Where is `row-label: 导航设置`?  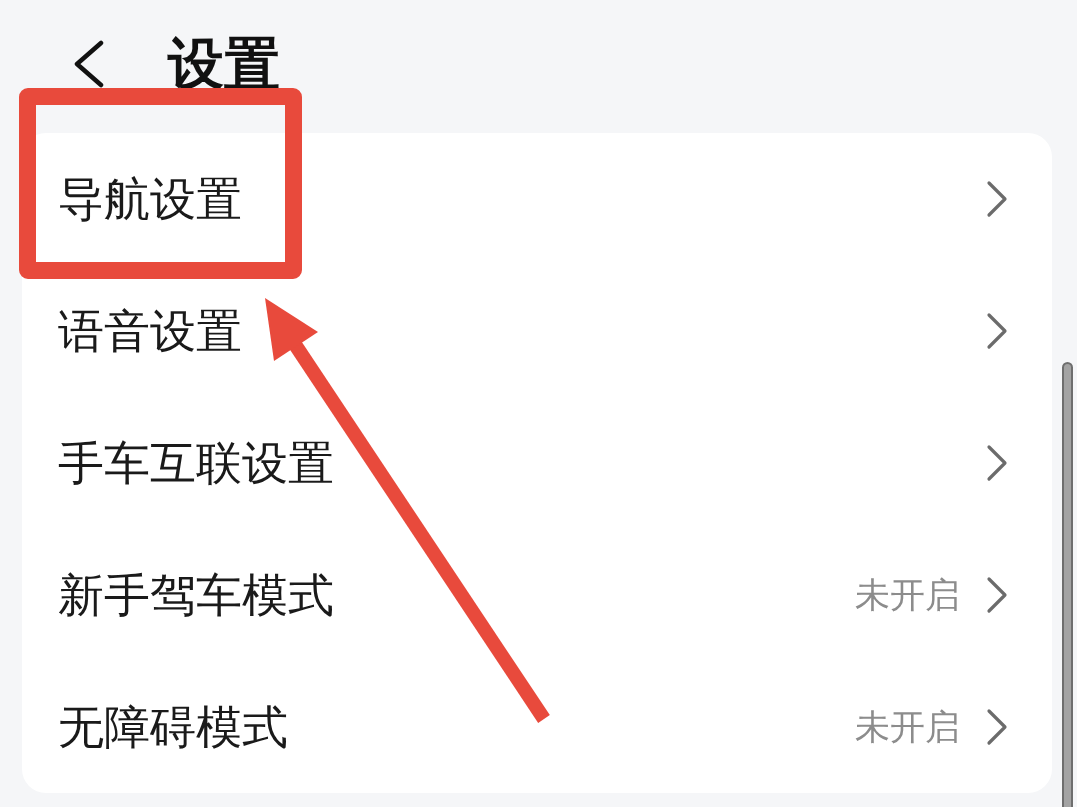 row-label: 导航设置 is located at coordinates (150, 199).